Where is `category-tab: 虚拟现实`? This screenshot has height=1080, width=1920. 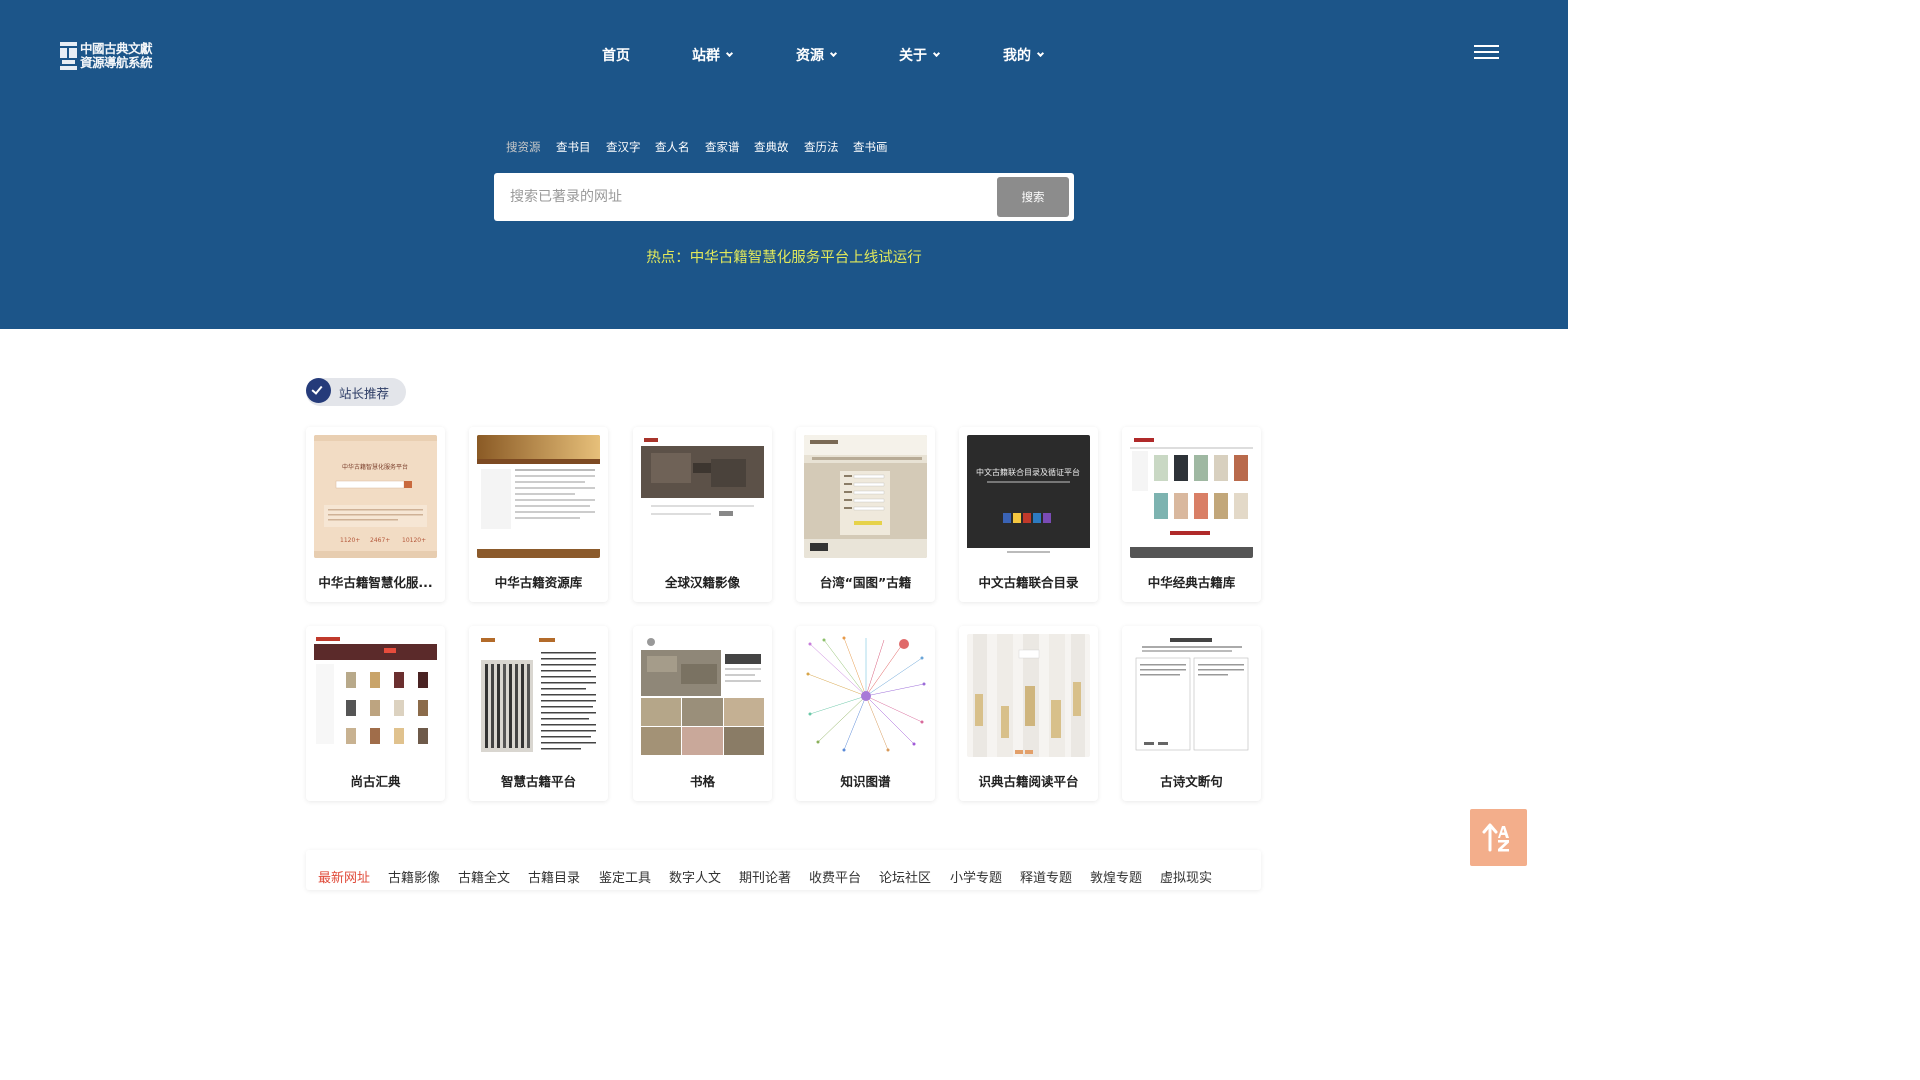
category-tab: 虚拟现实 is located at coordinates (1186, 876).